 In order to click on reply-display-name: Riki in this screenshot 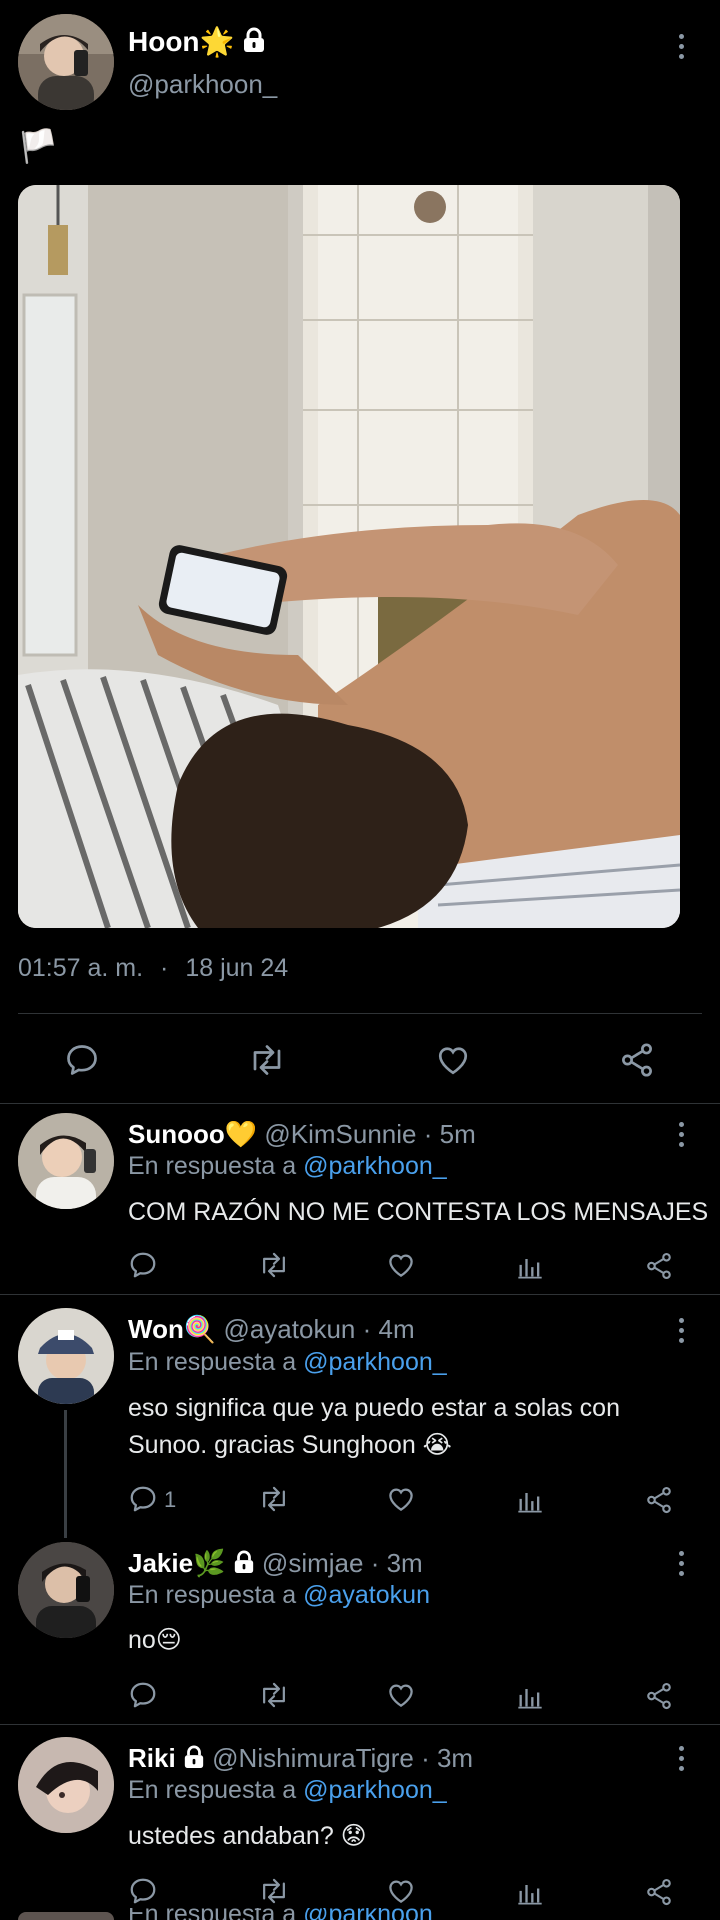, I will do `click(152, 1758)`.